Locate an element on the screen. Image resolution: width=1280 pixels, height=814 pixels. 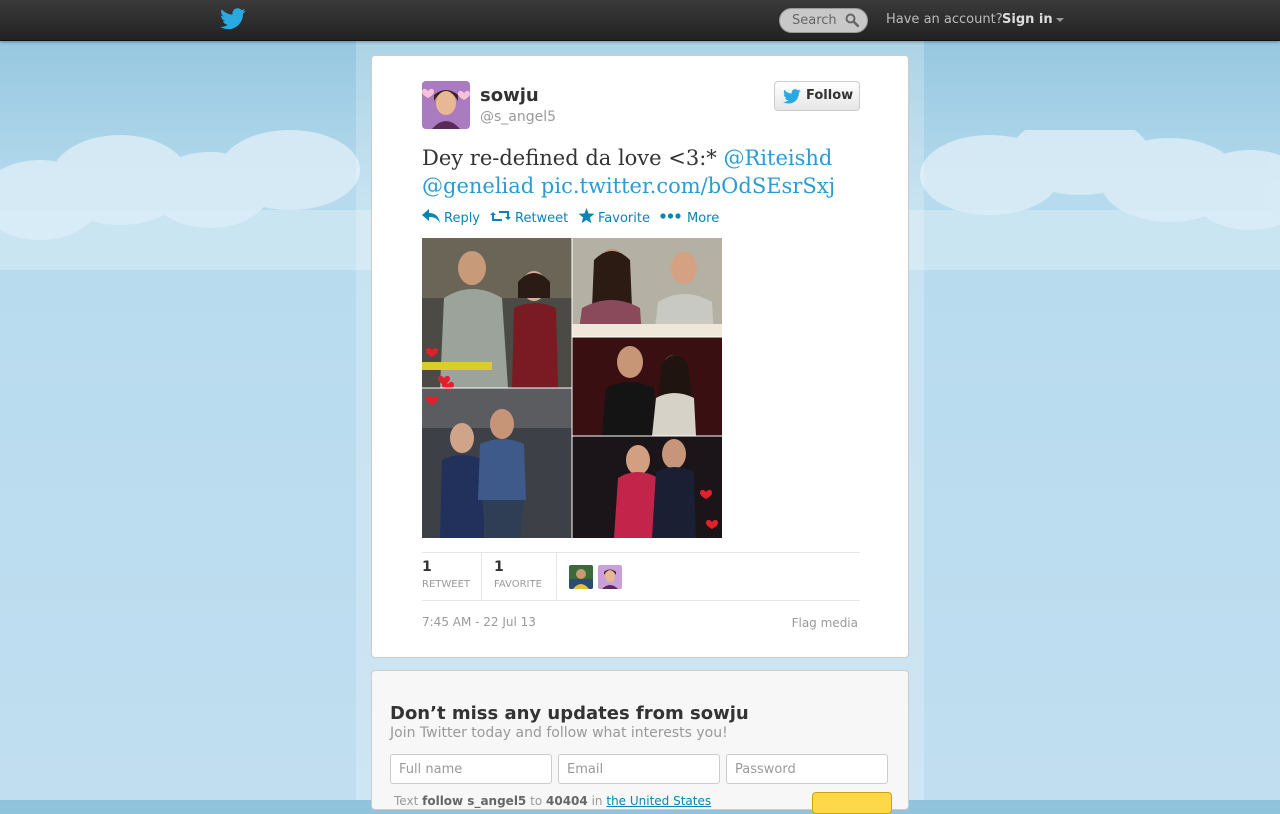
sms-text: Text is located at coordinates (406, 801).